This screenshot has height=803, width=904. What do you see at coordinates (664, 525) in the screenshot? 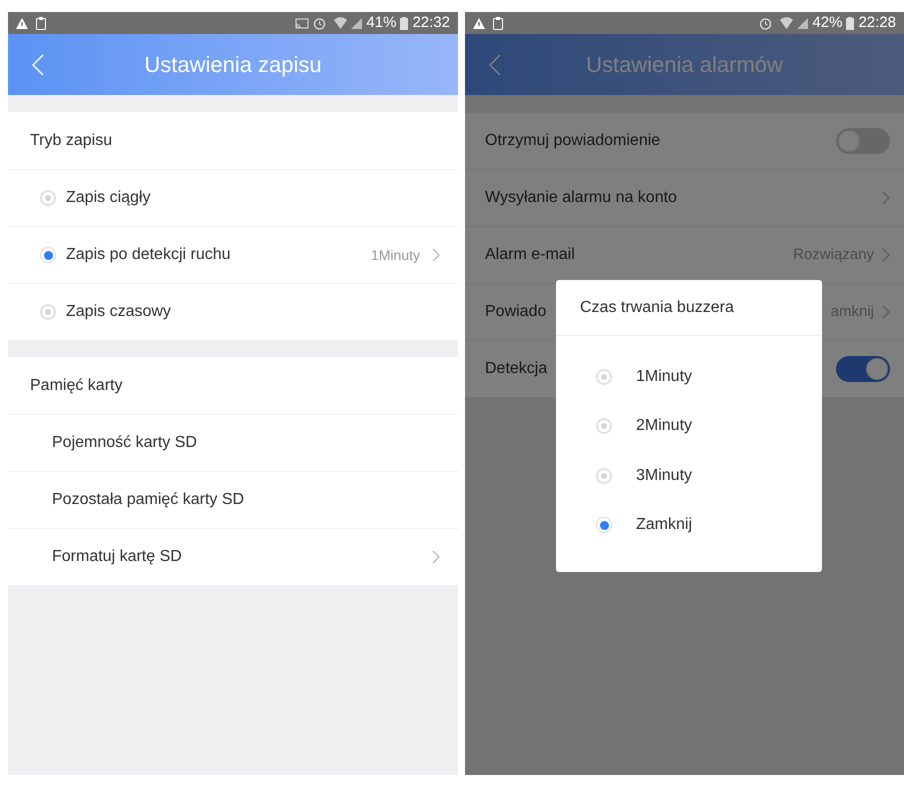
I see `option-label: Zamknij` at bounding box center [664, 525].